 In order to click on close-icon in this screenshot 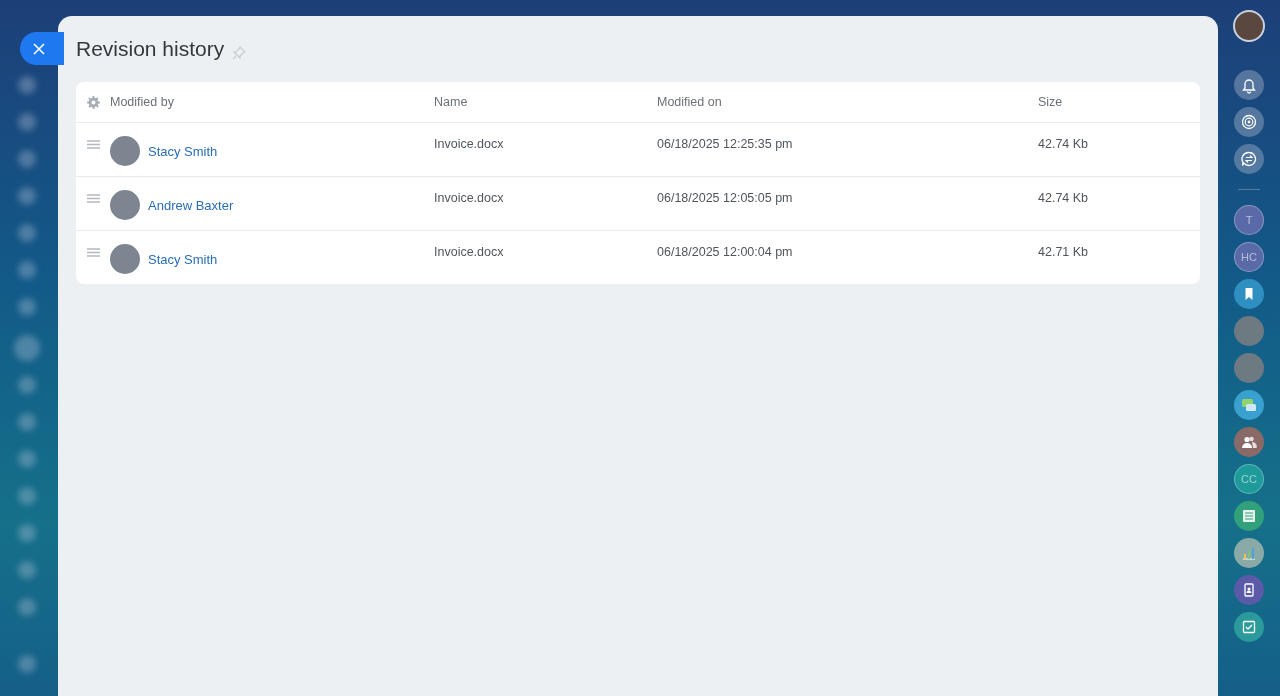, I will do `click(39, 48)`.